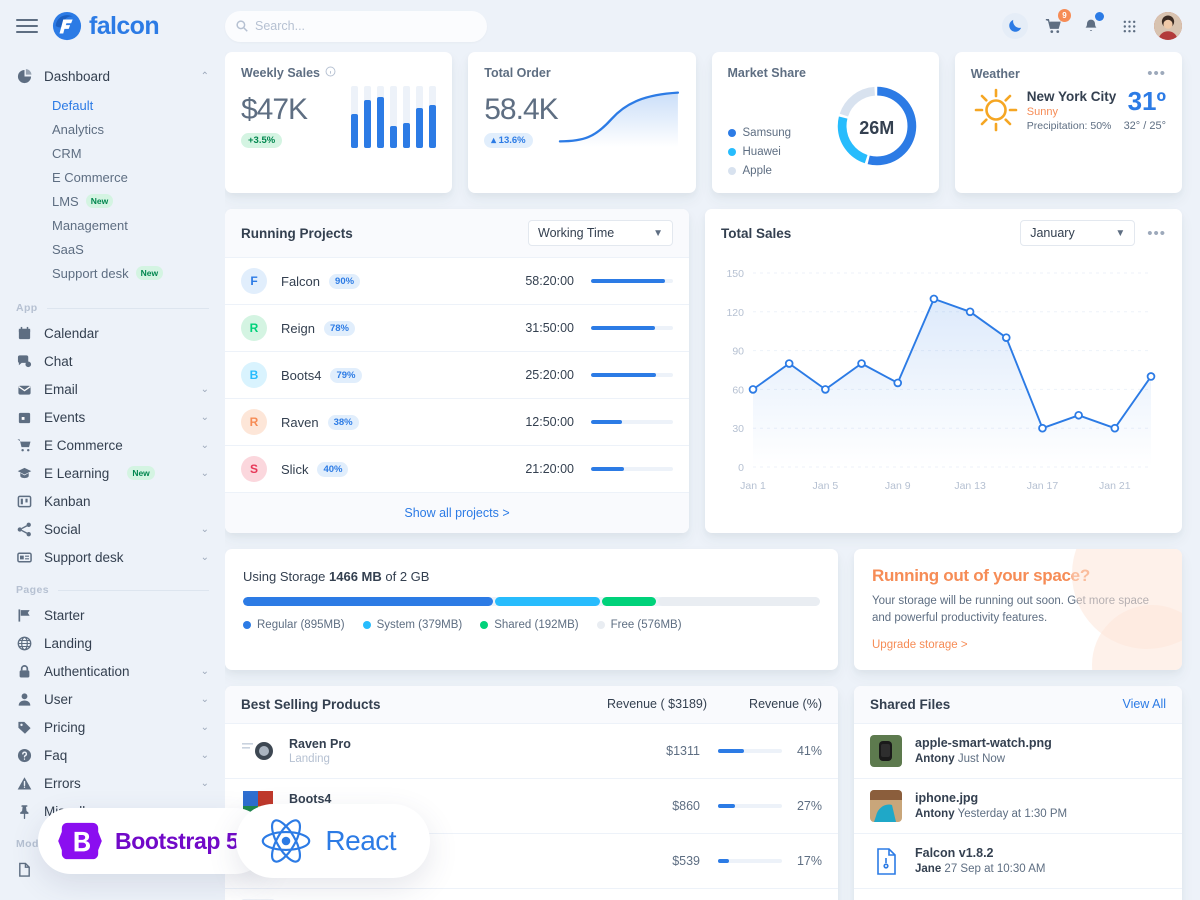 The height and width of the screenshot is (900, 1200). What do you see at coordinates (27, 26) in the screenshot?
I see `hamburger-menu-icon` at bounding box center [27, 26].